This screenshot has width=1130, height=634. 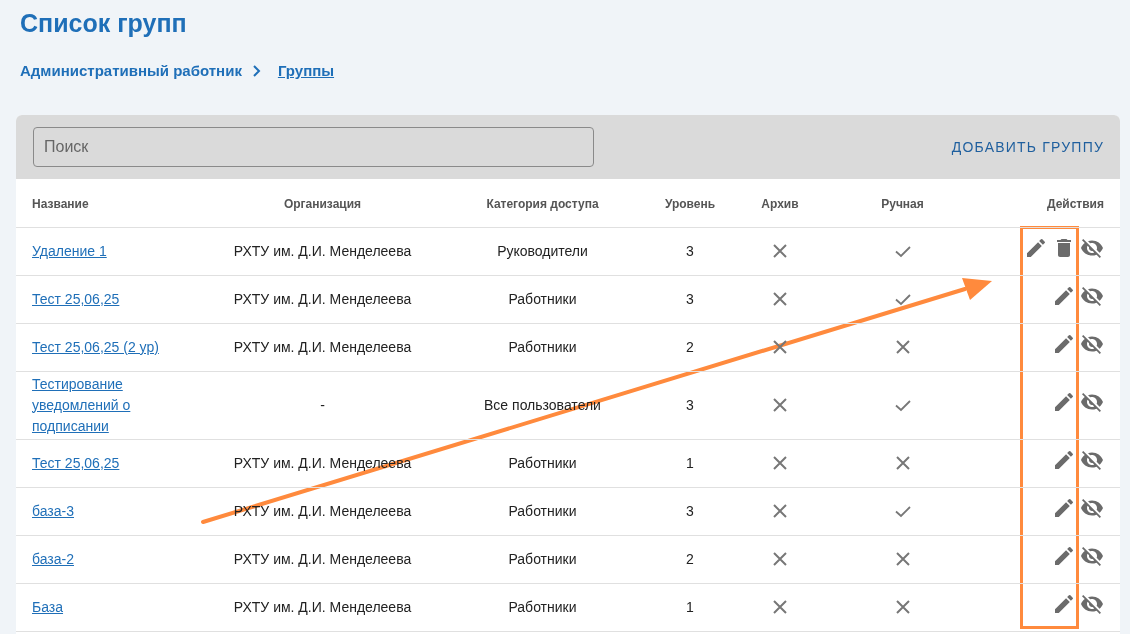 What do you see at coordinates (1075, 203) in the screenshot?
I see `column-header: Действия` at bounding box center [1075, 203].